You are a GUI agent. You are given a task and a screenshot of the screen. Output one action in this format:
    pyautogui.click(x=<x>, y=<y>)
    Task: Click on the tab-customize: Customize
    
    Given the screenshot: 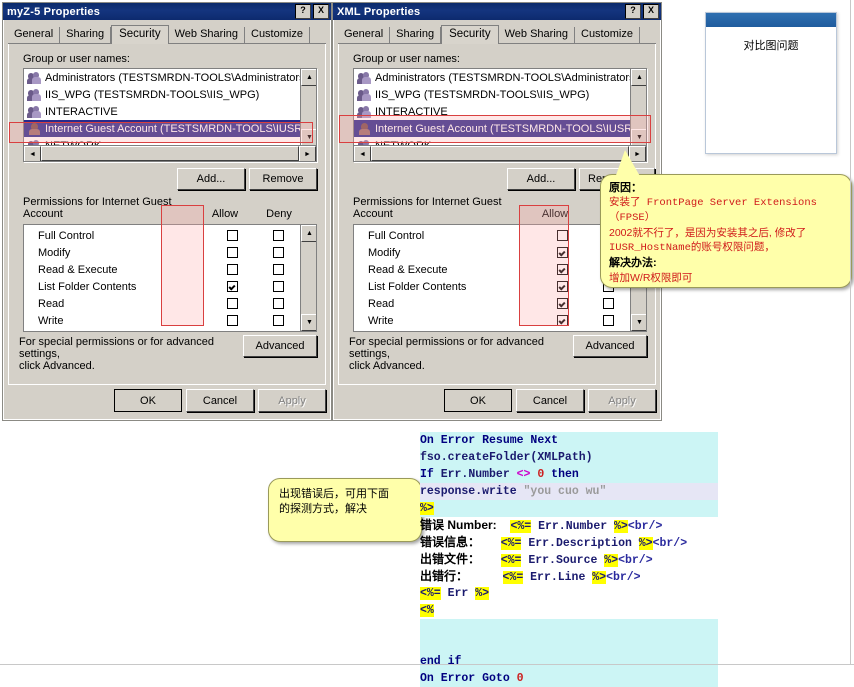 What is the action you would take?
    pyautogui.click(x=277, y=35)
    